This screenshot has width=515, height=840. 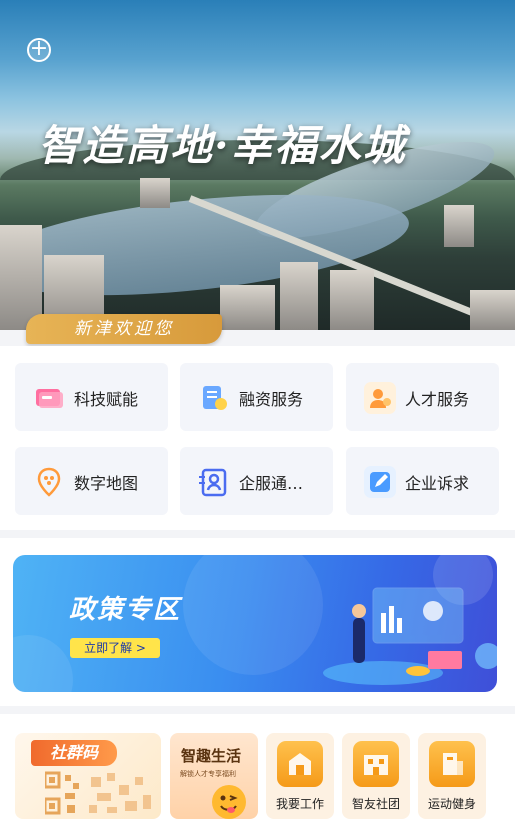 I want to click on work-shortcut: 我要工作, so click(x=300, y=776).